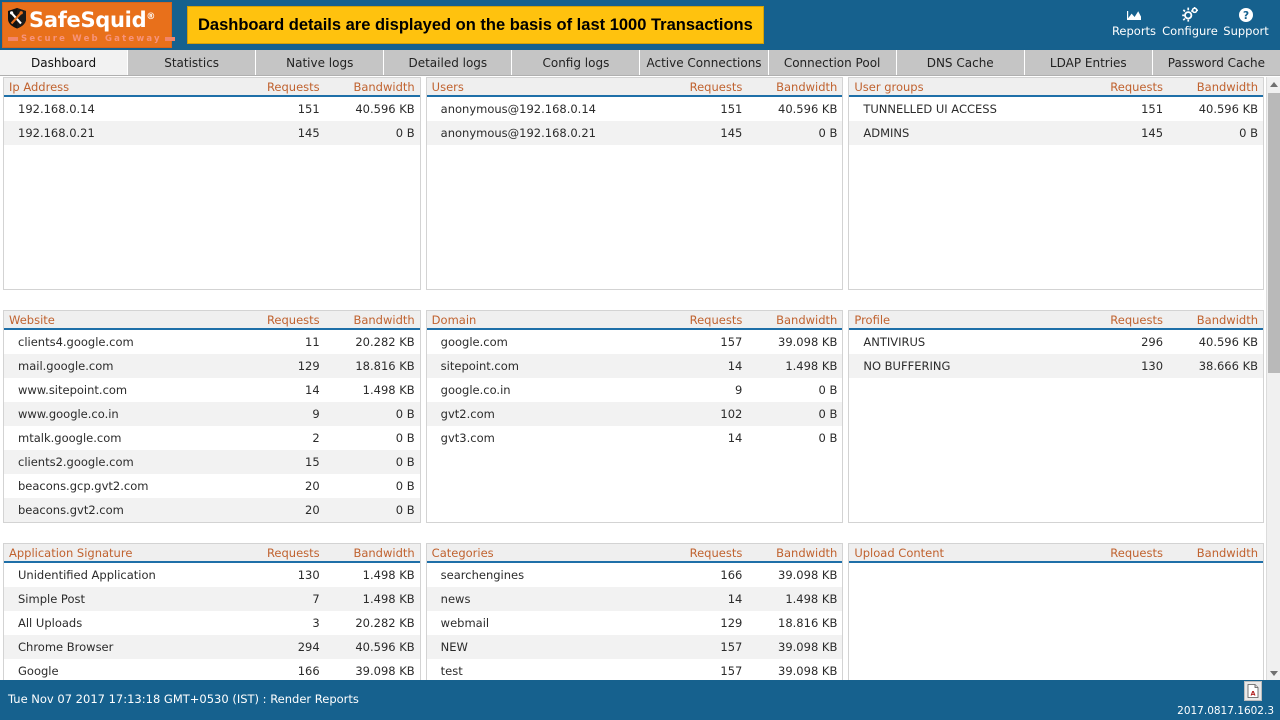 Image resolution: width=1280 pixels, height=720 pixels. What do you see at coordinates (960, 62) in the screenshot?
I see `tab-dns-cache: DNS Cache` at bounding box center [960, 62].